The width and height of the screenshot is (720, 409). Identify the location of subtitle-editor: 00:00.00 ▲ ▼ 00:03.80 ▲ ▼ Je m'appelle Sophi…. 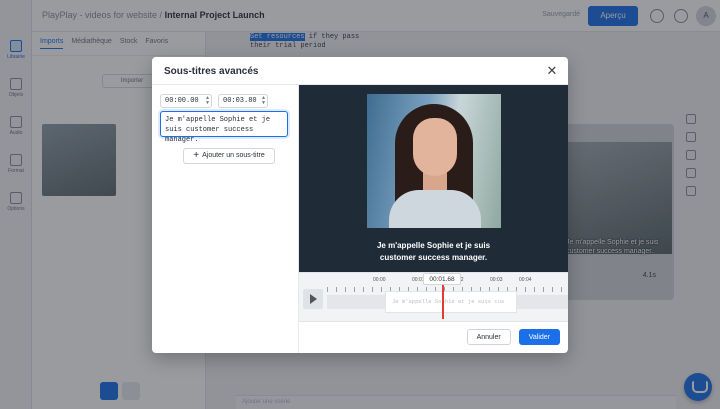
(225, 219).